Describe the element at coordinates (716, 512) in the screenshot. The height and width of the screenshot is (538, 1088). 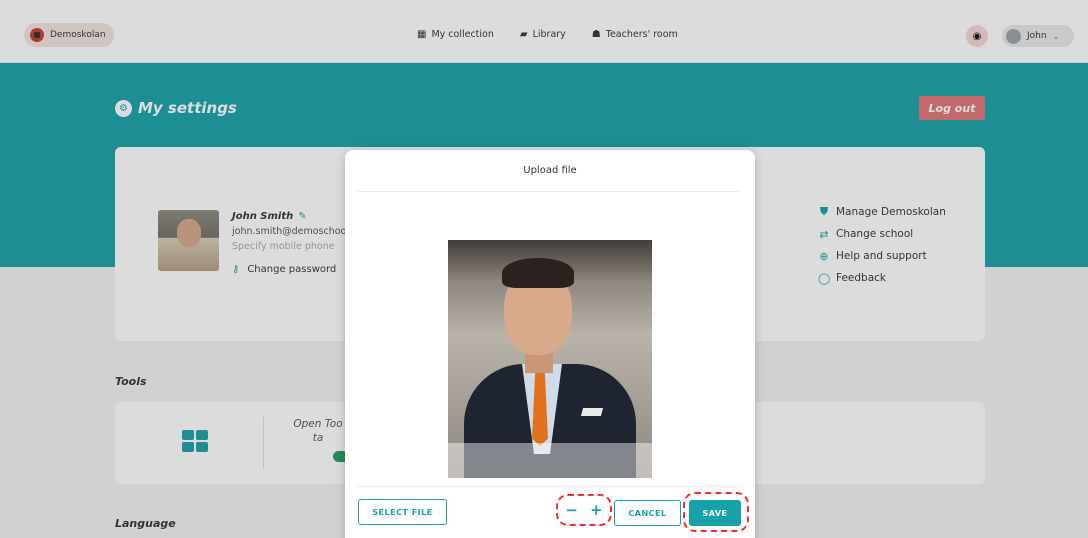
I see `save-highlight` at that location.